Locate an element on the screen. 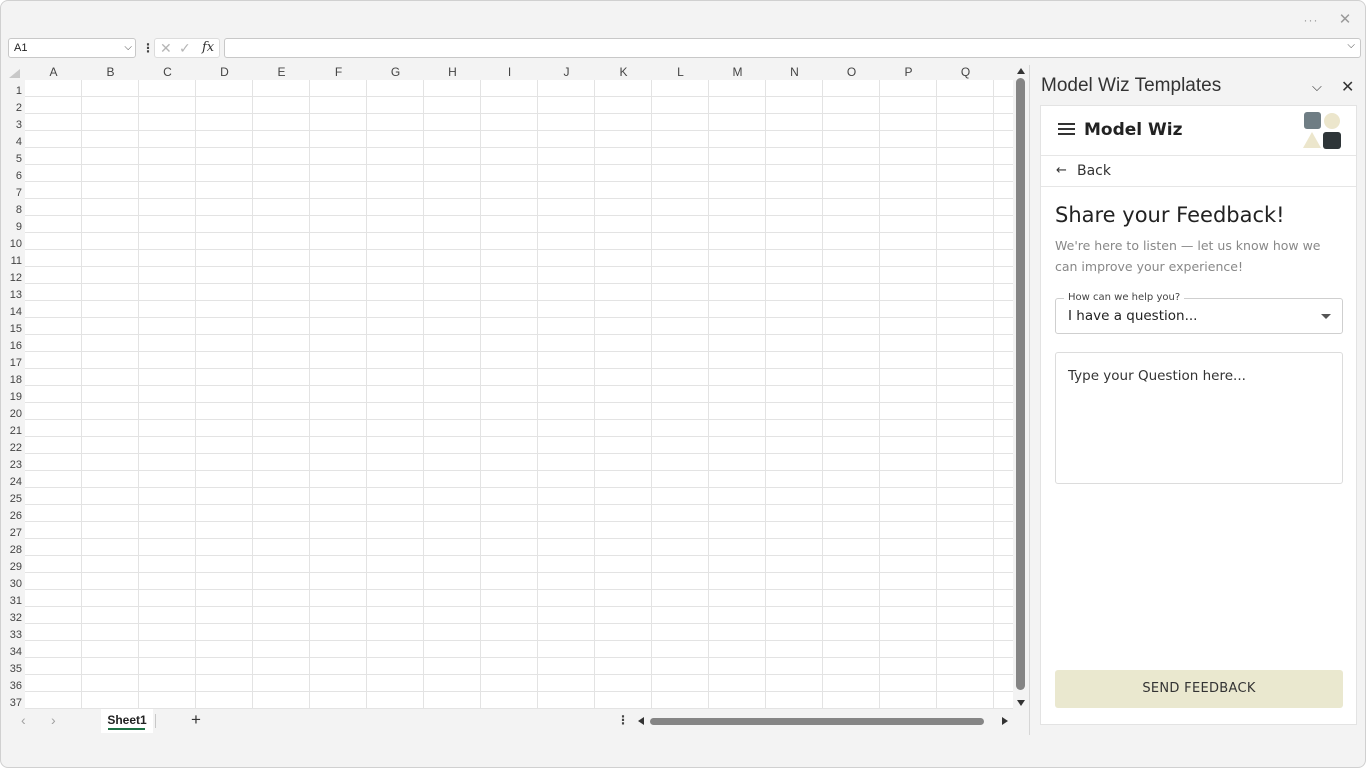  page-title: Share your Feedback! is located at coordinates (1170, 215).